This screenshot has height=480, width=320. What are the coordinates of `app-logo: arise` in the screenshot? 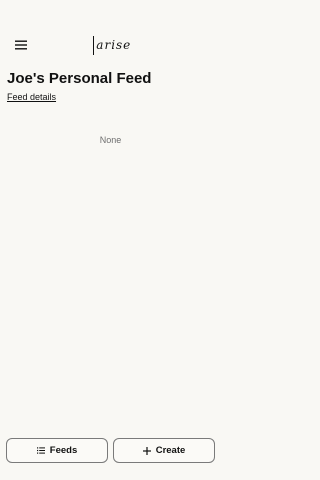 It's located at (112, 45).